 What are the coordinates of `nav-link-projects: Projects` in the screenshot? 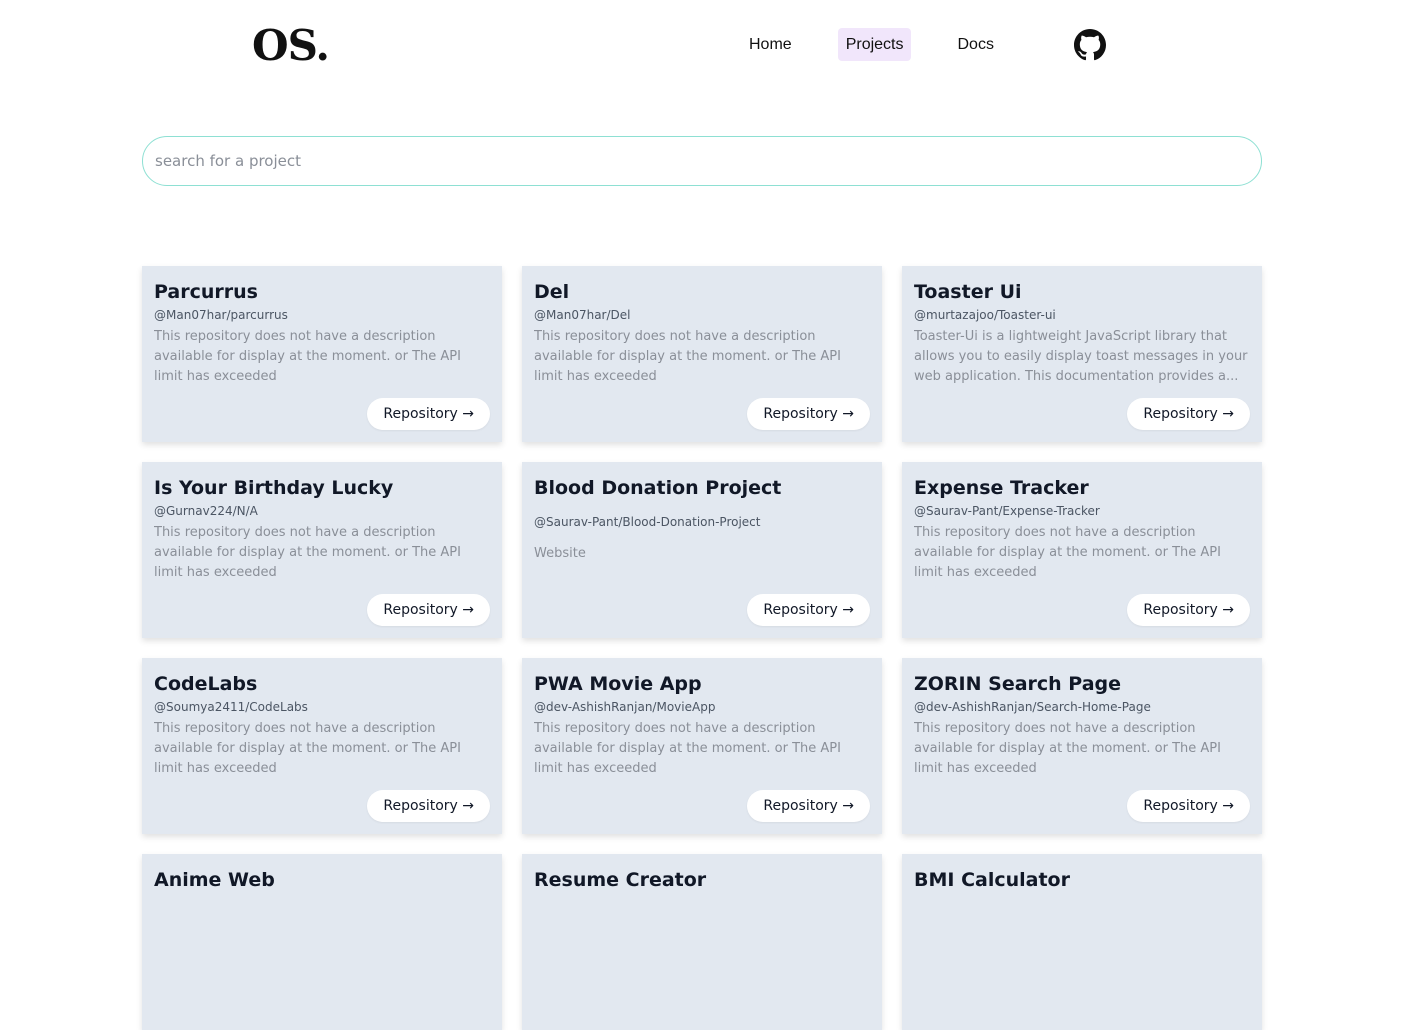 It's located at (874, 44).